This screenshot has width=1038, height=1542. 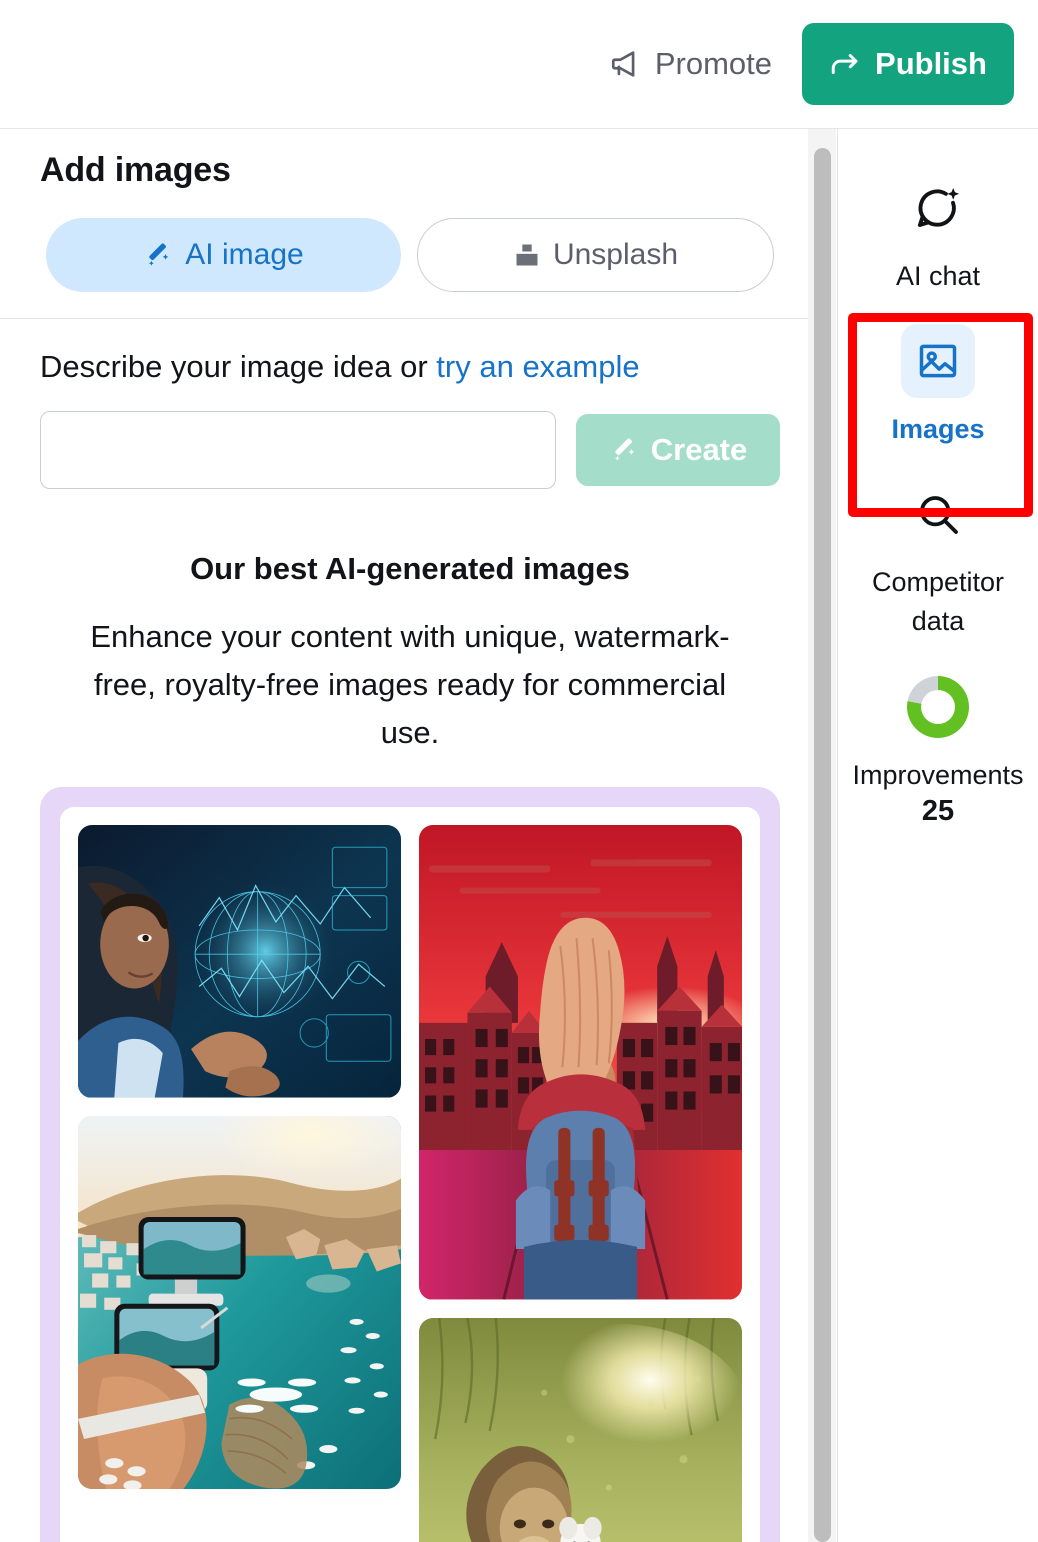 What do you see at coordinates (938, 774) in the screenshot?
I see `sidebar-item-improvements-label: Improvements` at bounding box center [938, 774].